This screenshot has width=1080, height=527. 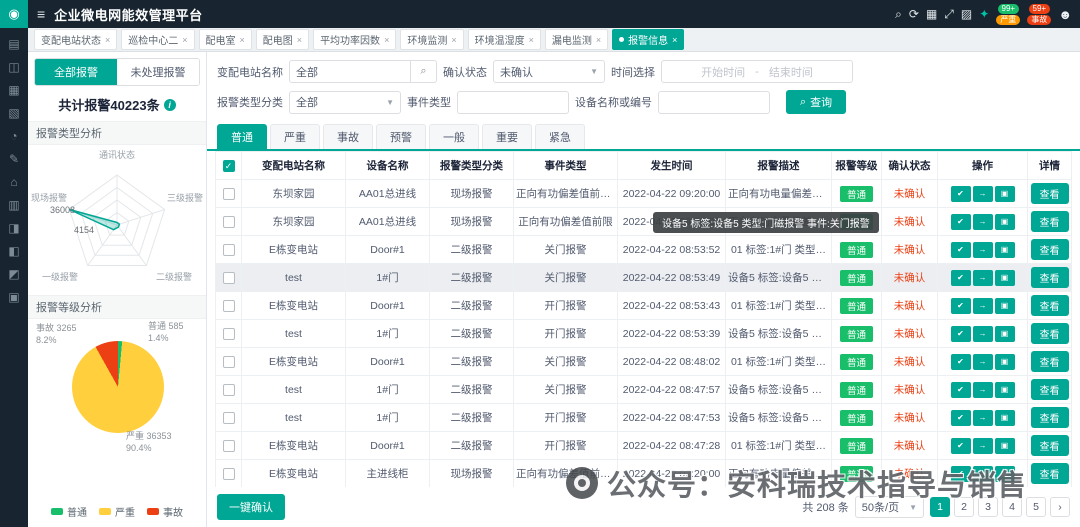 What do you see at coordinates (714, 102) in the screenshot?
I see `device-name-input` at bounding box center [714, 102].